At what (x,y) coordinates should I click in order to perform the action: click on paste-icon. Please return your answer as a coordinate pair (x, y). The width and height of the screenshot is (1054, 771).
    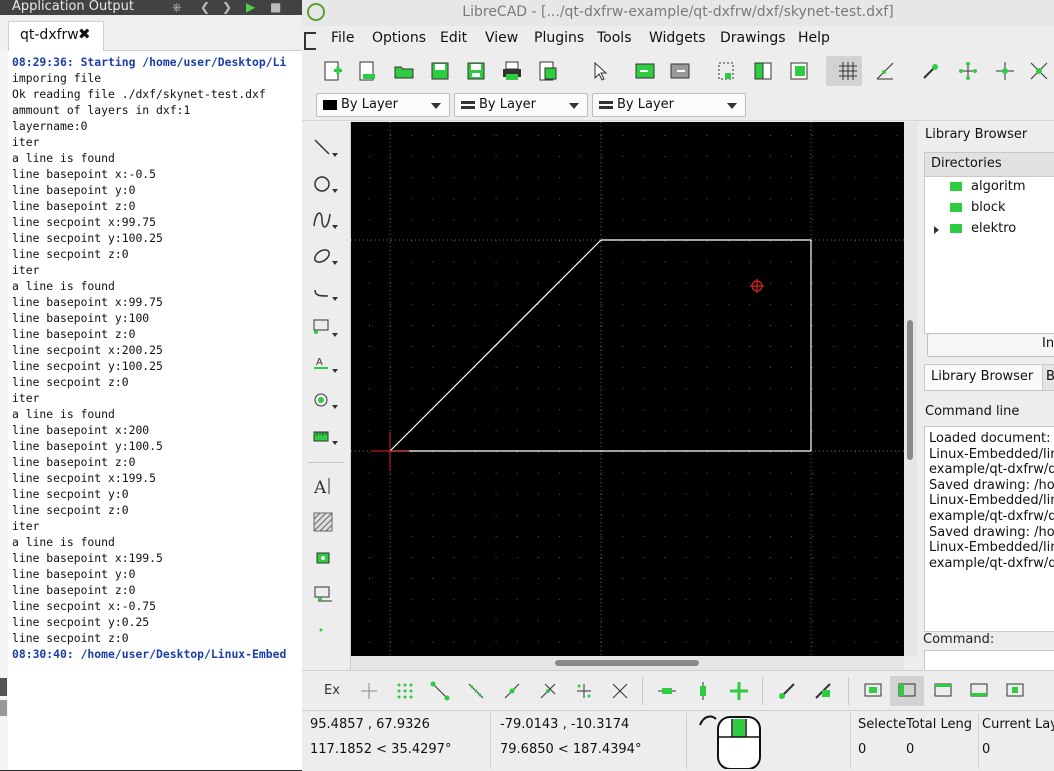
    Looking at the image, I should click on (799, 71).